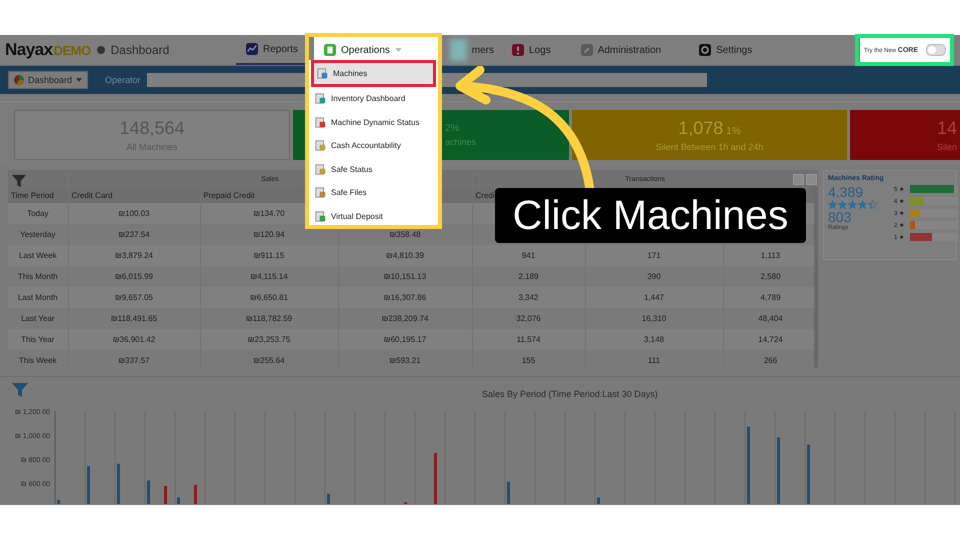 The height and width of the screenshot is (540, 960). Describe the element at coordinates (654, 360) in the screenshot. I see `table-cell: 111` at that location.